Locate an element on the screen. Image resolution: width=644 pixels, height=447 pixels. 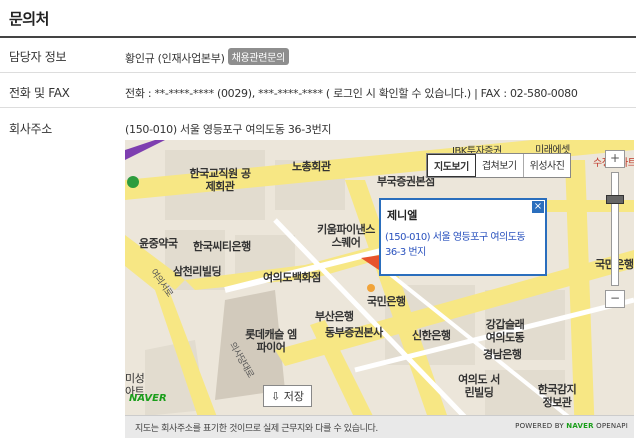
address-label: 회사주소 is located at coordinates (30, 129).